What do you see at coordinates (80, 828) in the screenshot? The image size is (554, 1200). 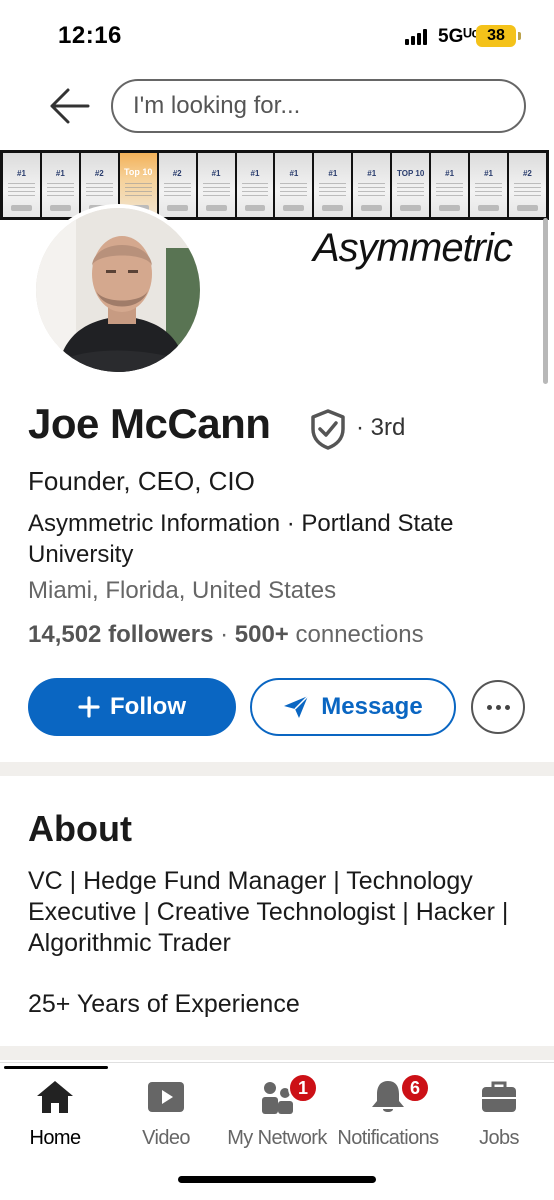 I see `about-heading: About` at bounding box center [80, 828].